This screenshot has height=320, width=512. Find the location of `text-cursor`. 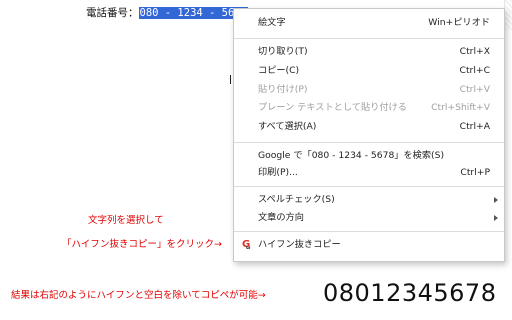

text-cursor is located at coordinates (230, 79).